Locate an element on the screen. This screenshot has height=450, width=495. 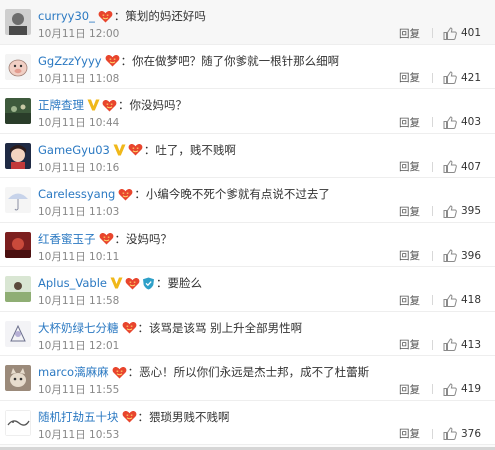
comment-time: 10月11日 10:11 is located at coordinates (79, 256).